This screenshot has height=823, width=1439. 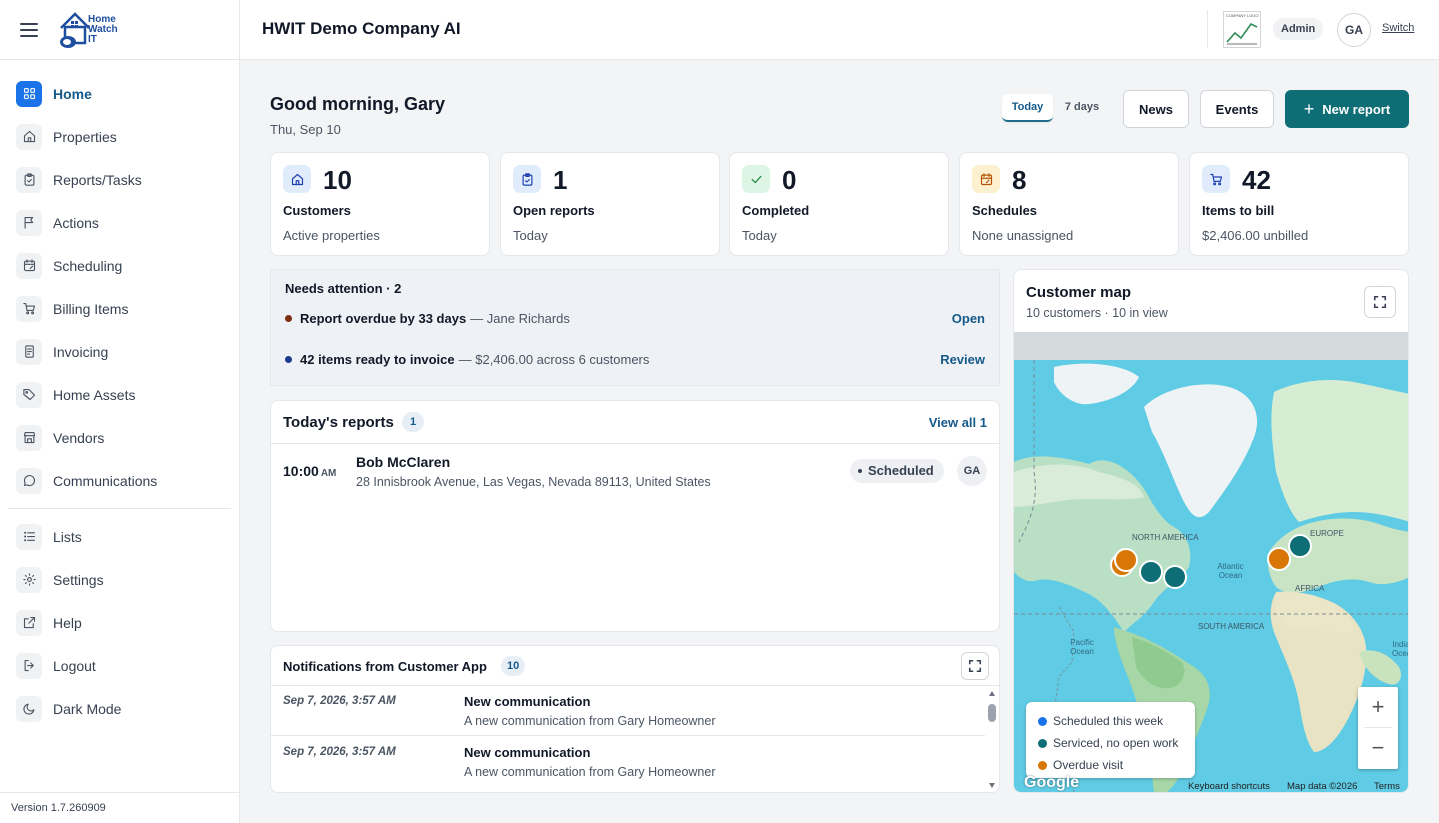 What do you see at coordinates (992, 740) in the screenshot?
I see `notifications-scrollbar` at bounding box center [992, 740].